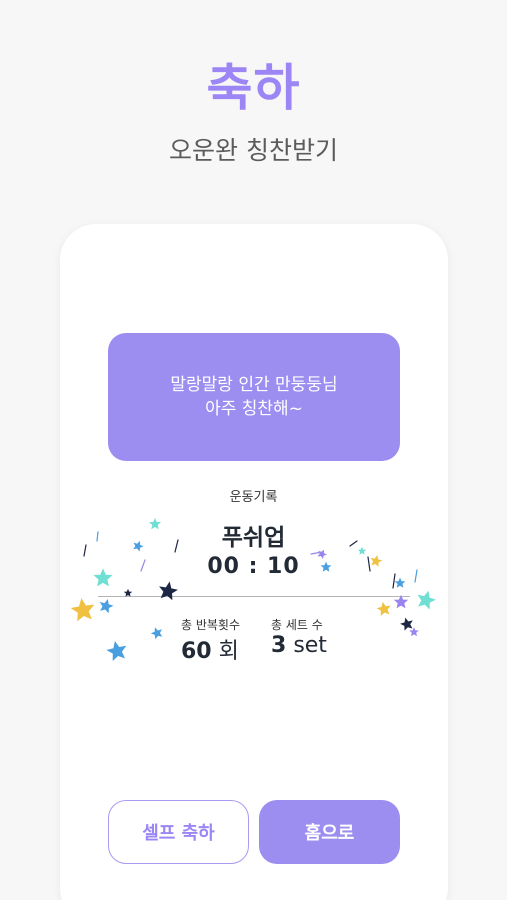 This screenshot has width=507, height=900. Describe the element at coordinates (254, 385) in the screenshot. I see `praise-line-1: 말랑말랑 인간 만둥둥님` at that location.